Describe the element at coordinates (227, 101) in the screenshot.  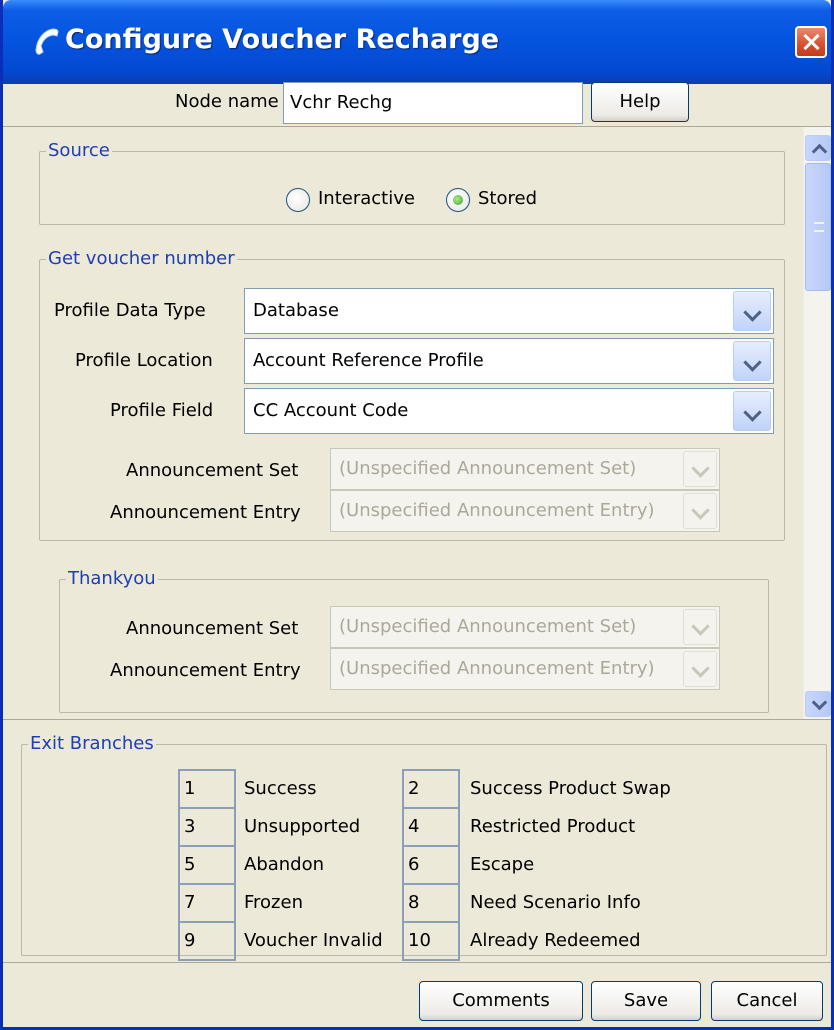
I see `node-name-label: Node name` at that location.